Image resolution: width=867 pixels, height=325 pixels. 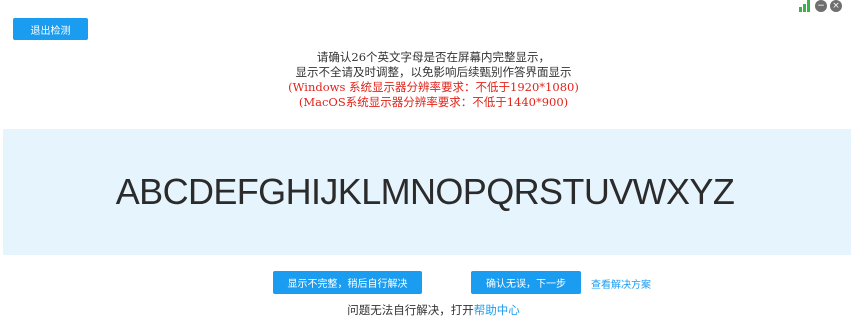 I want to click on macos-resolution-requirement: (MacOS系统显示器分辨率要求：不低于1440*900), so click(x=433, y=102).